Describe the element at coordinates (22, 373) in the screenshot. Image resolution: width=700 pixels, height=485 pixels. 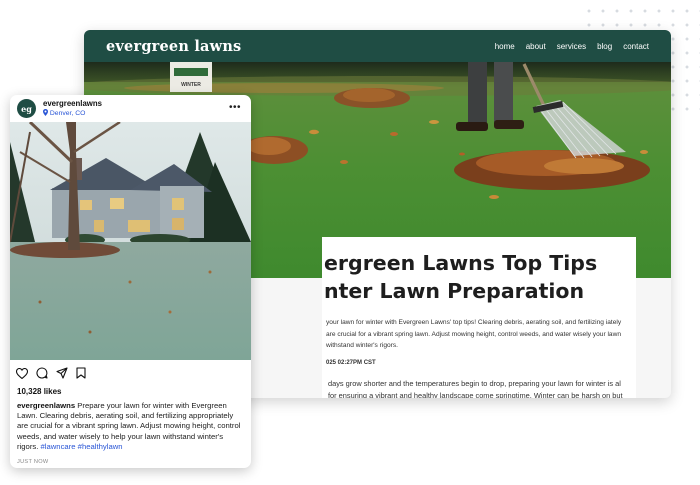
I see `like-heart-icon` at that location.